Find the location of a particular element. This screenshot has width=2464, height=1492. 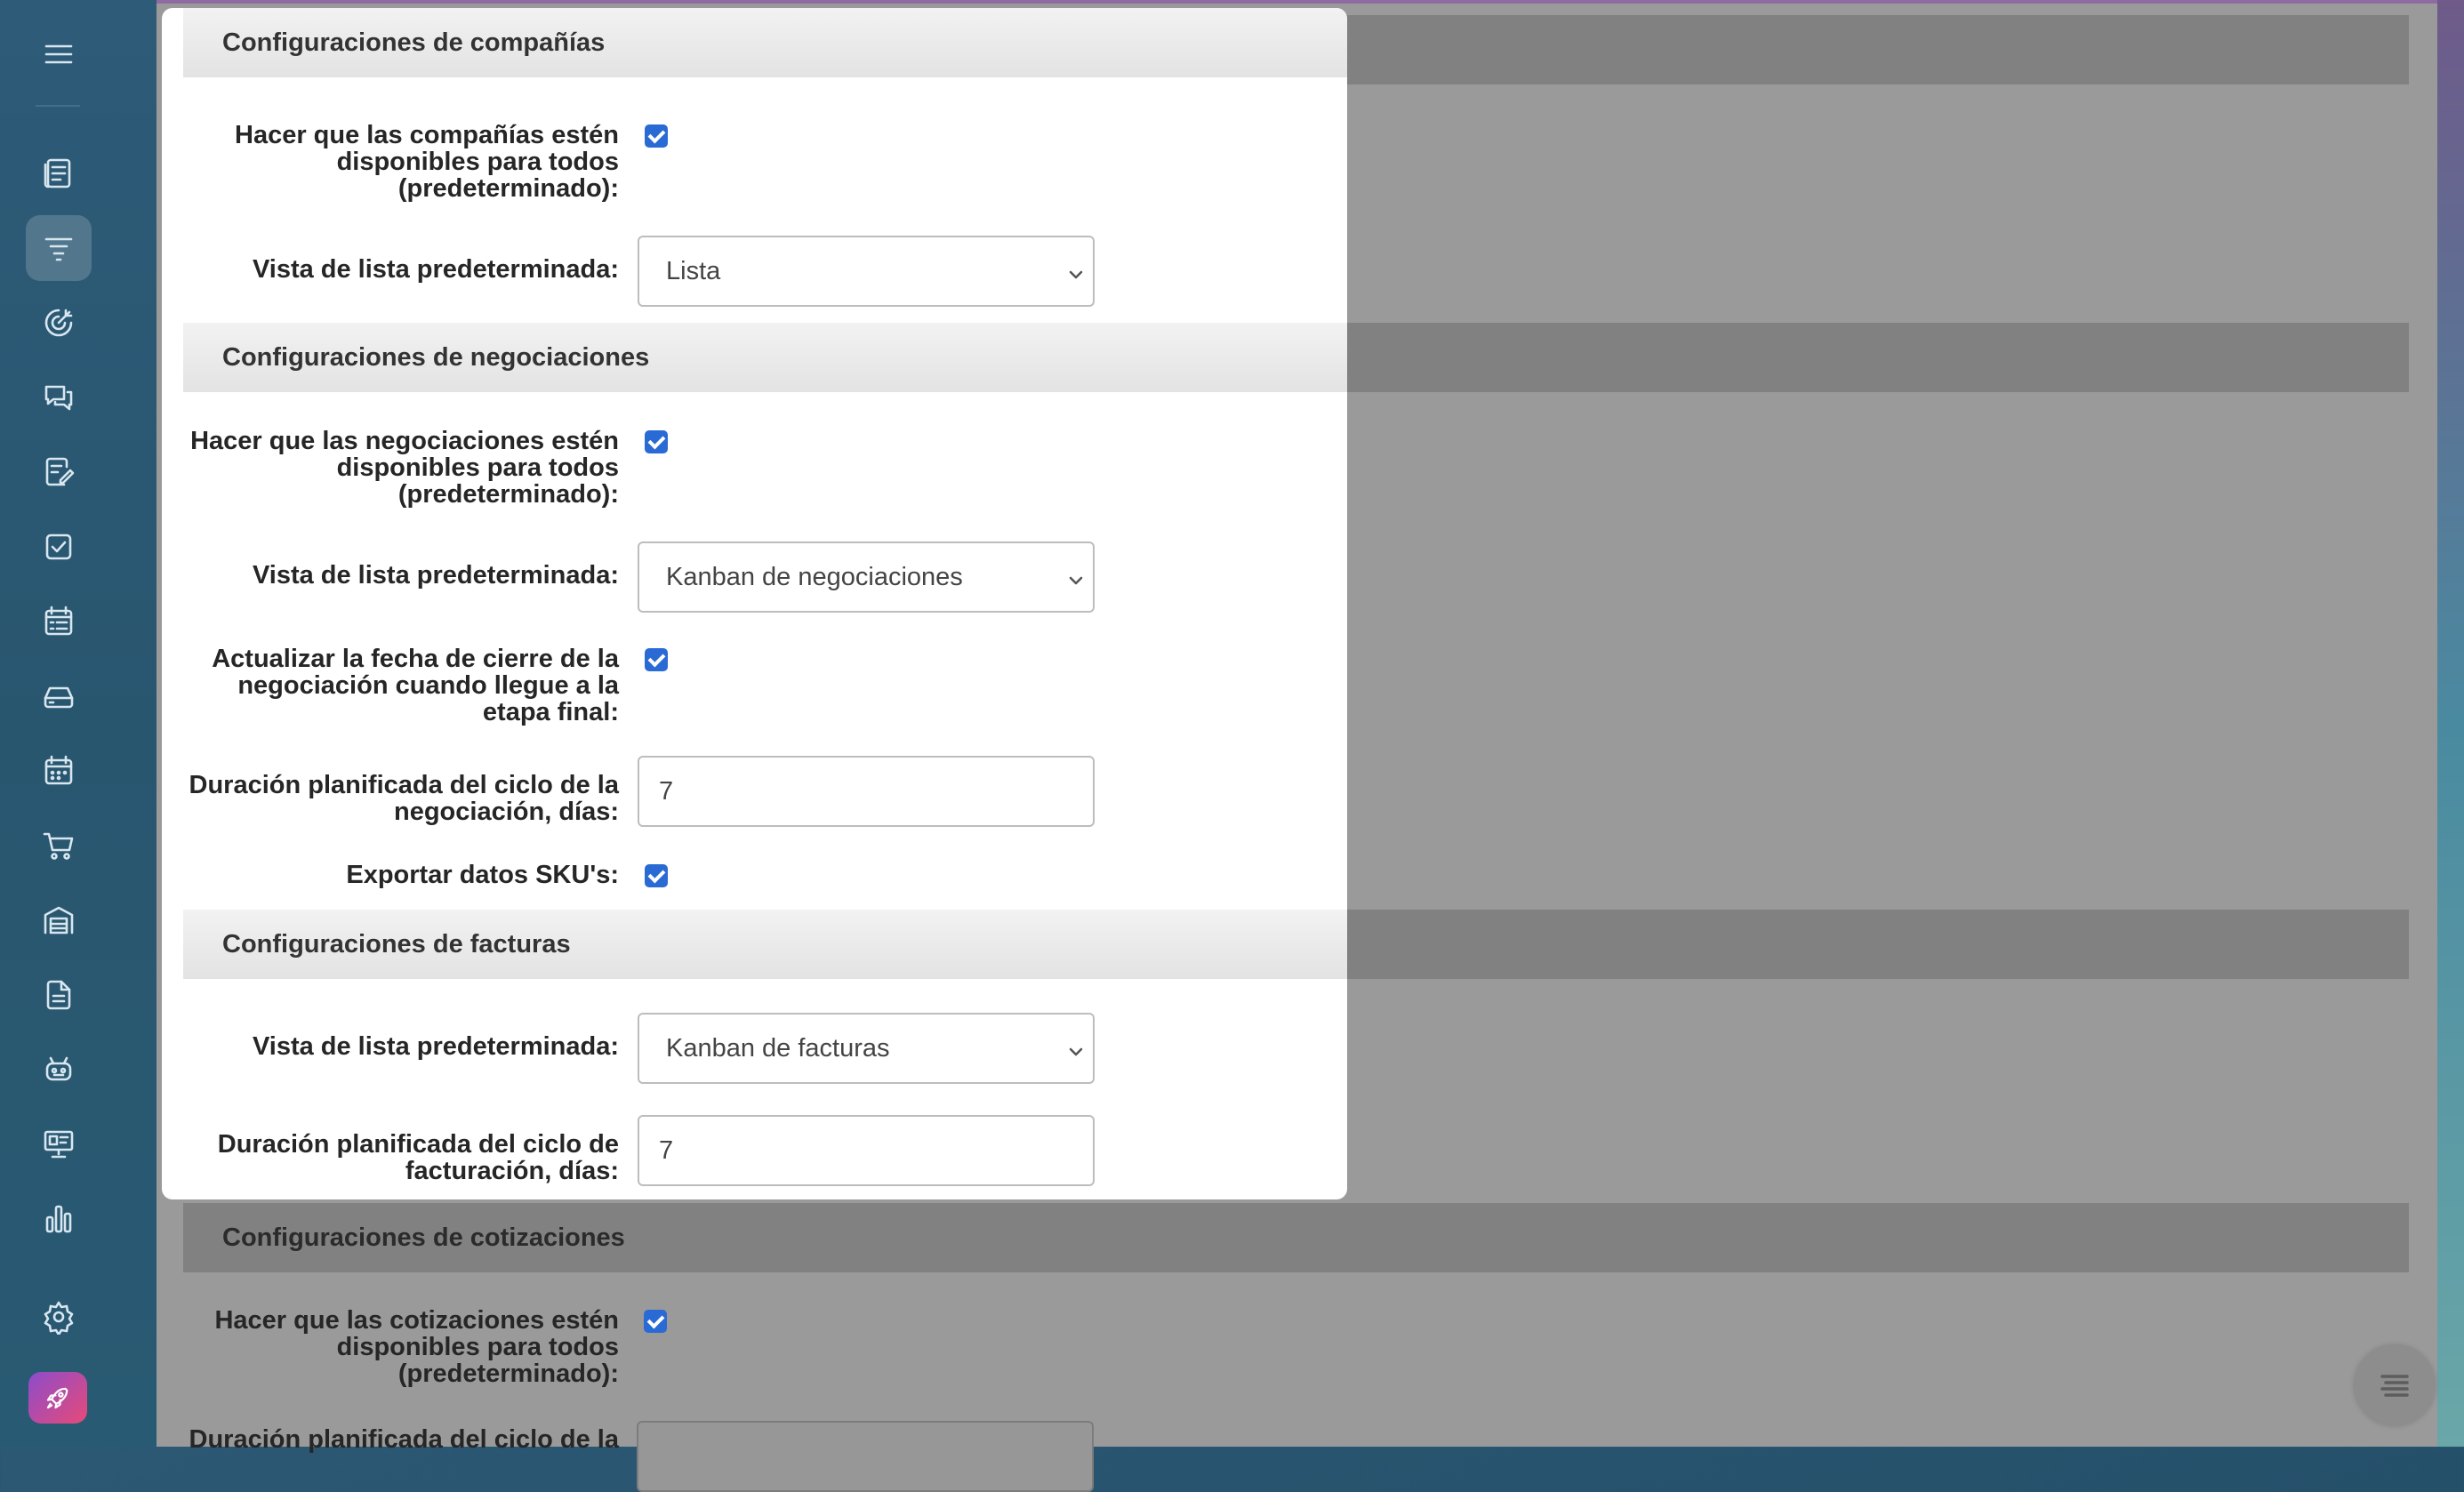

crm-funnel-icon is located at coordinates (59, 248).